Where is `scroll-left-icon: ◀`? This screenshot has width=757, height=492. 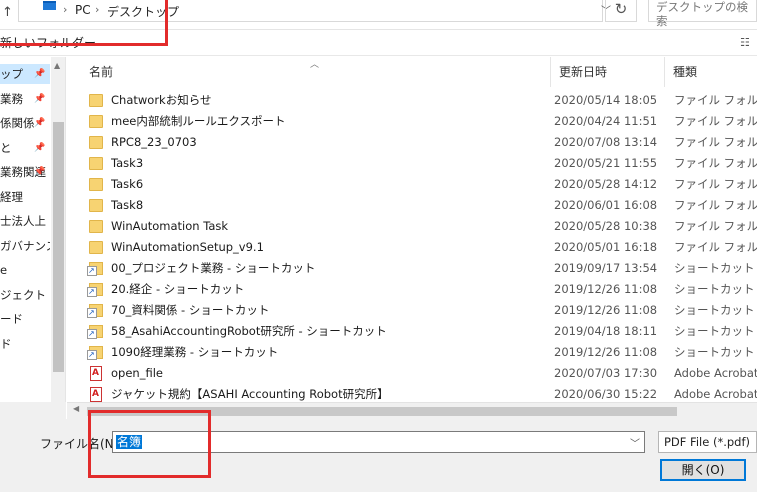
scroll-left-icon: ◀ is located at coordinates (76, 408).